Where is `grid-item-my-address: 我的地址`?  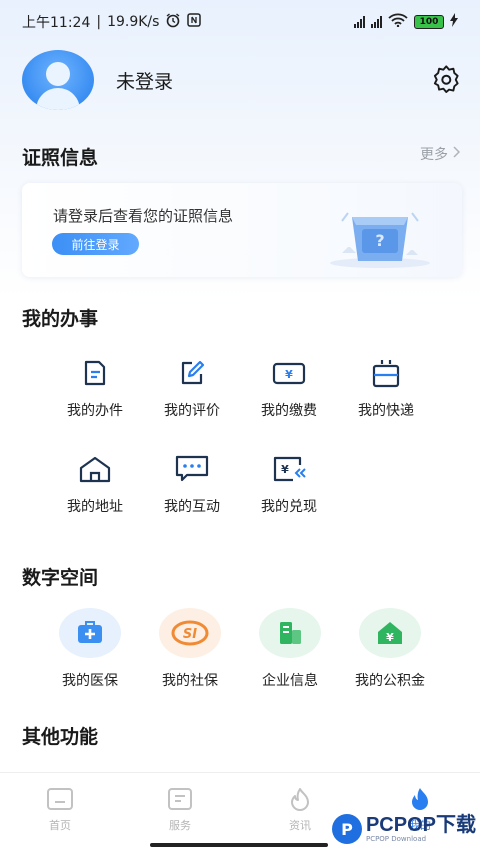
grid-item-my-address: 我的地址 is located at coordinates (95, 484).